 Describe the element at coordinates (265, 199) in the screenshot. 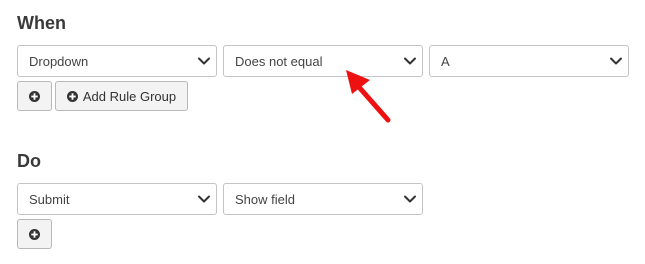

I see `do-action-value: Show field` at that location.